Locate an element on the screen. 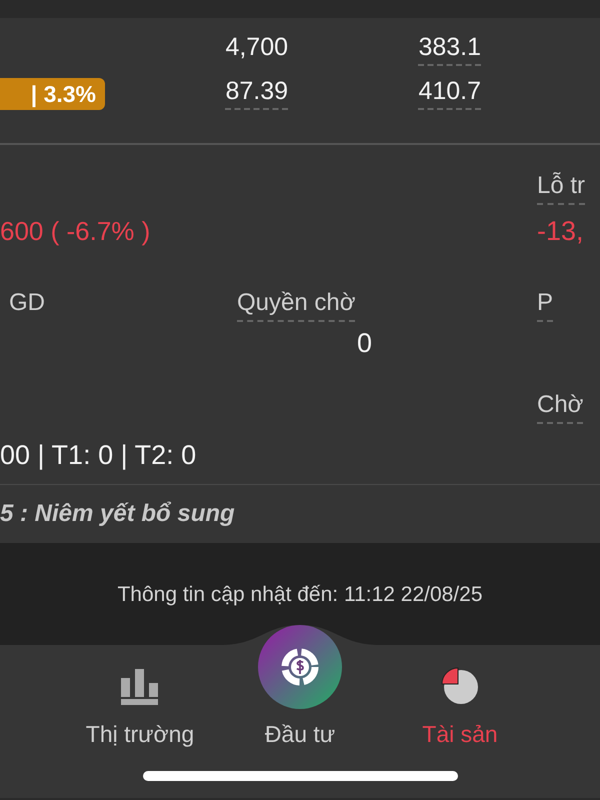  field-label: Quyền chờ is located at coordinates (296, 305).